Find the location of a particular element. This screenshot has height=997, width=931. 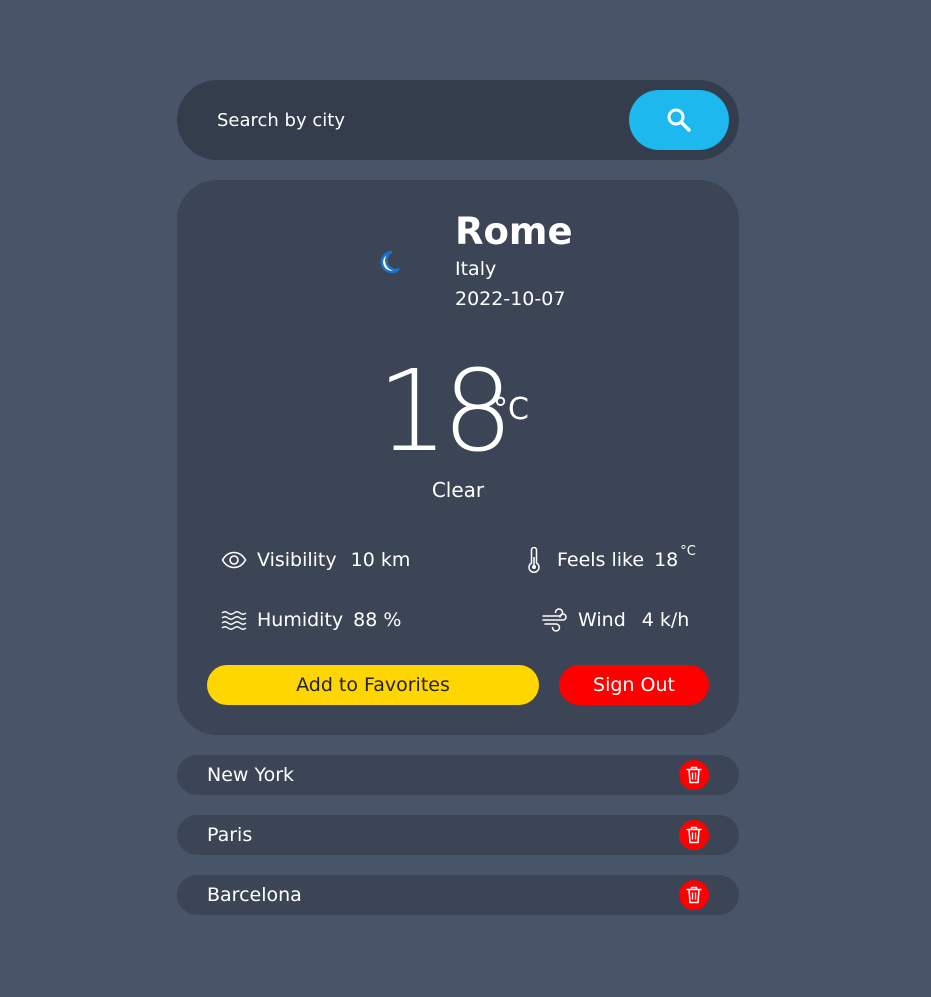

feels-like-stat: Feels like 18 °C is located at coordinates (611, 558).